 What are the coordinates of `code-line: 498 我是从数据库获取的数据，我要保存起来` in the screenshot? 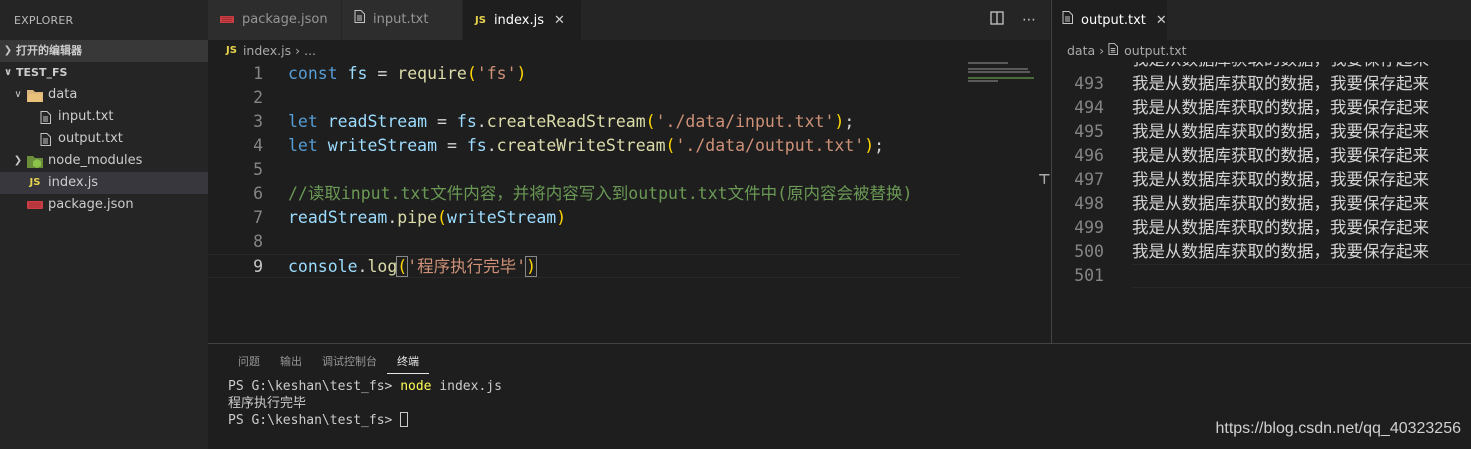 It's located at (1261, 204).